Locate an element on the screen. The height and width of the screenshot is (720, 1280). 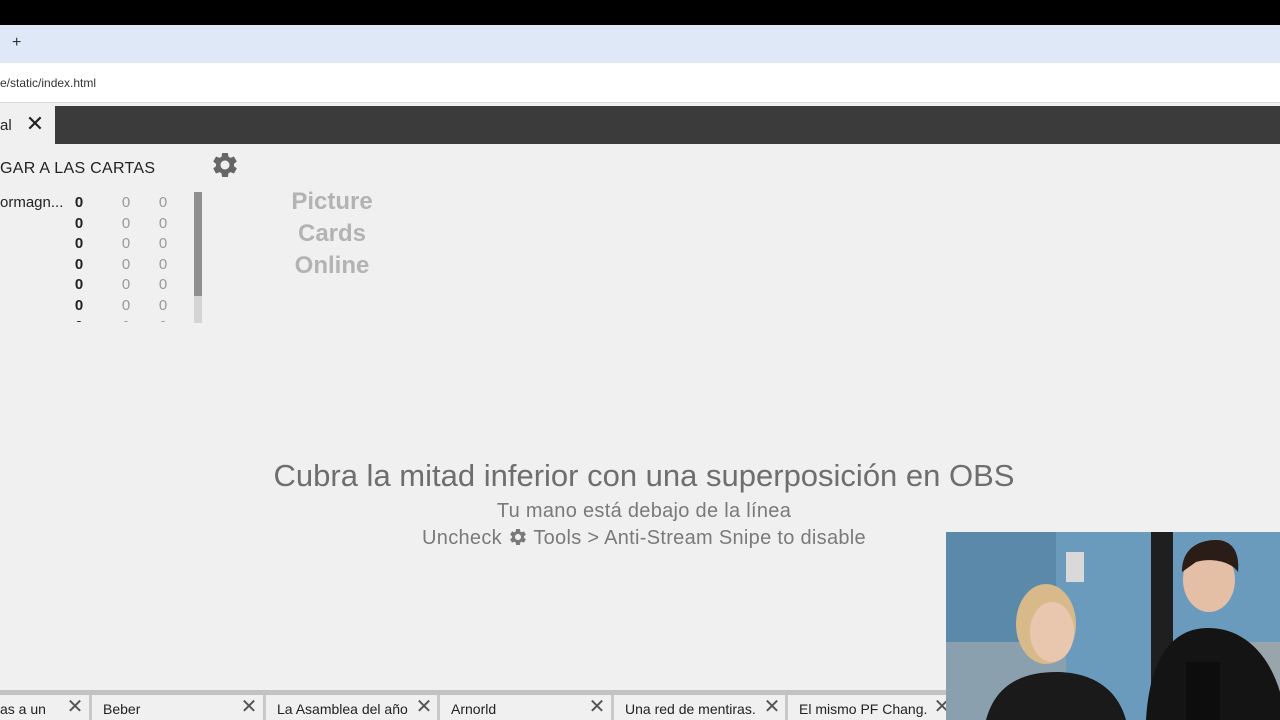
address-bar: e/static/index.html is located at coordinates (640, 83).